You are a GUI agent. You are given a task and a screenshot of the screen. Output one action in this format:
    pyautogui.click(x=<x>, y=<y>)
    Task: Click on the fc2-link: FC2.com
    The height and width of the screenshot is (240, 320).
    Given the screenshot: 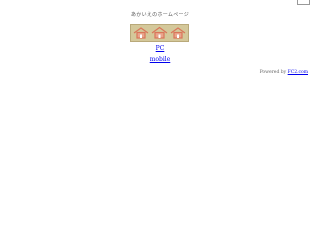 What is the action you would take?
    pyautogui.click(x=298, y=72)
    